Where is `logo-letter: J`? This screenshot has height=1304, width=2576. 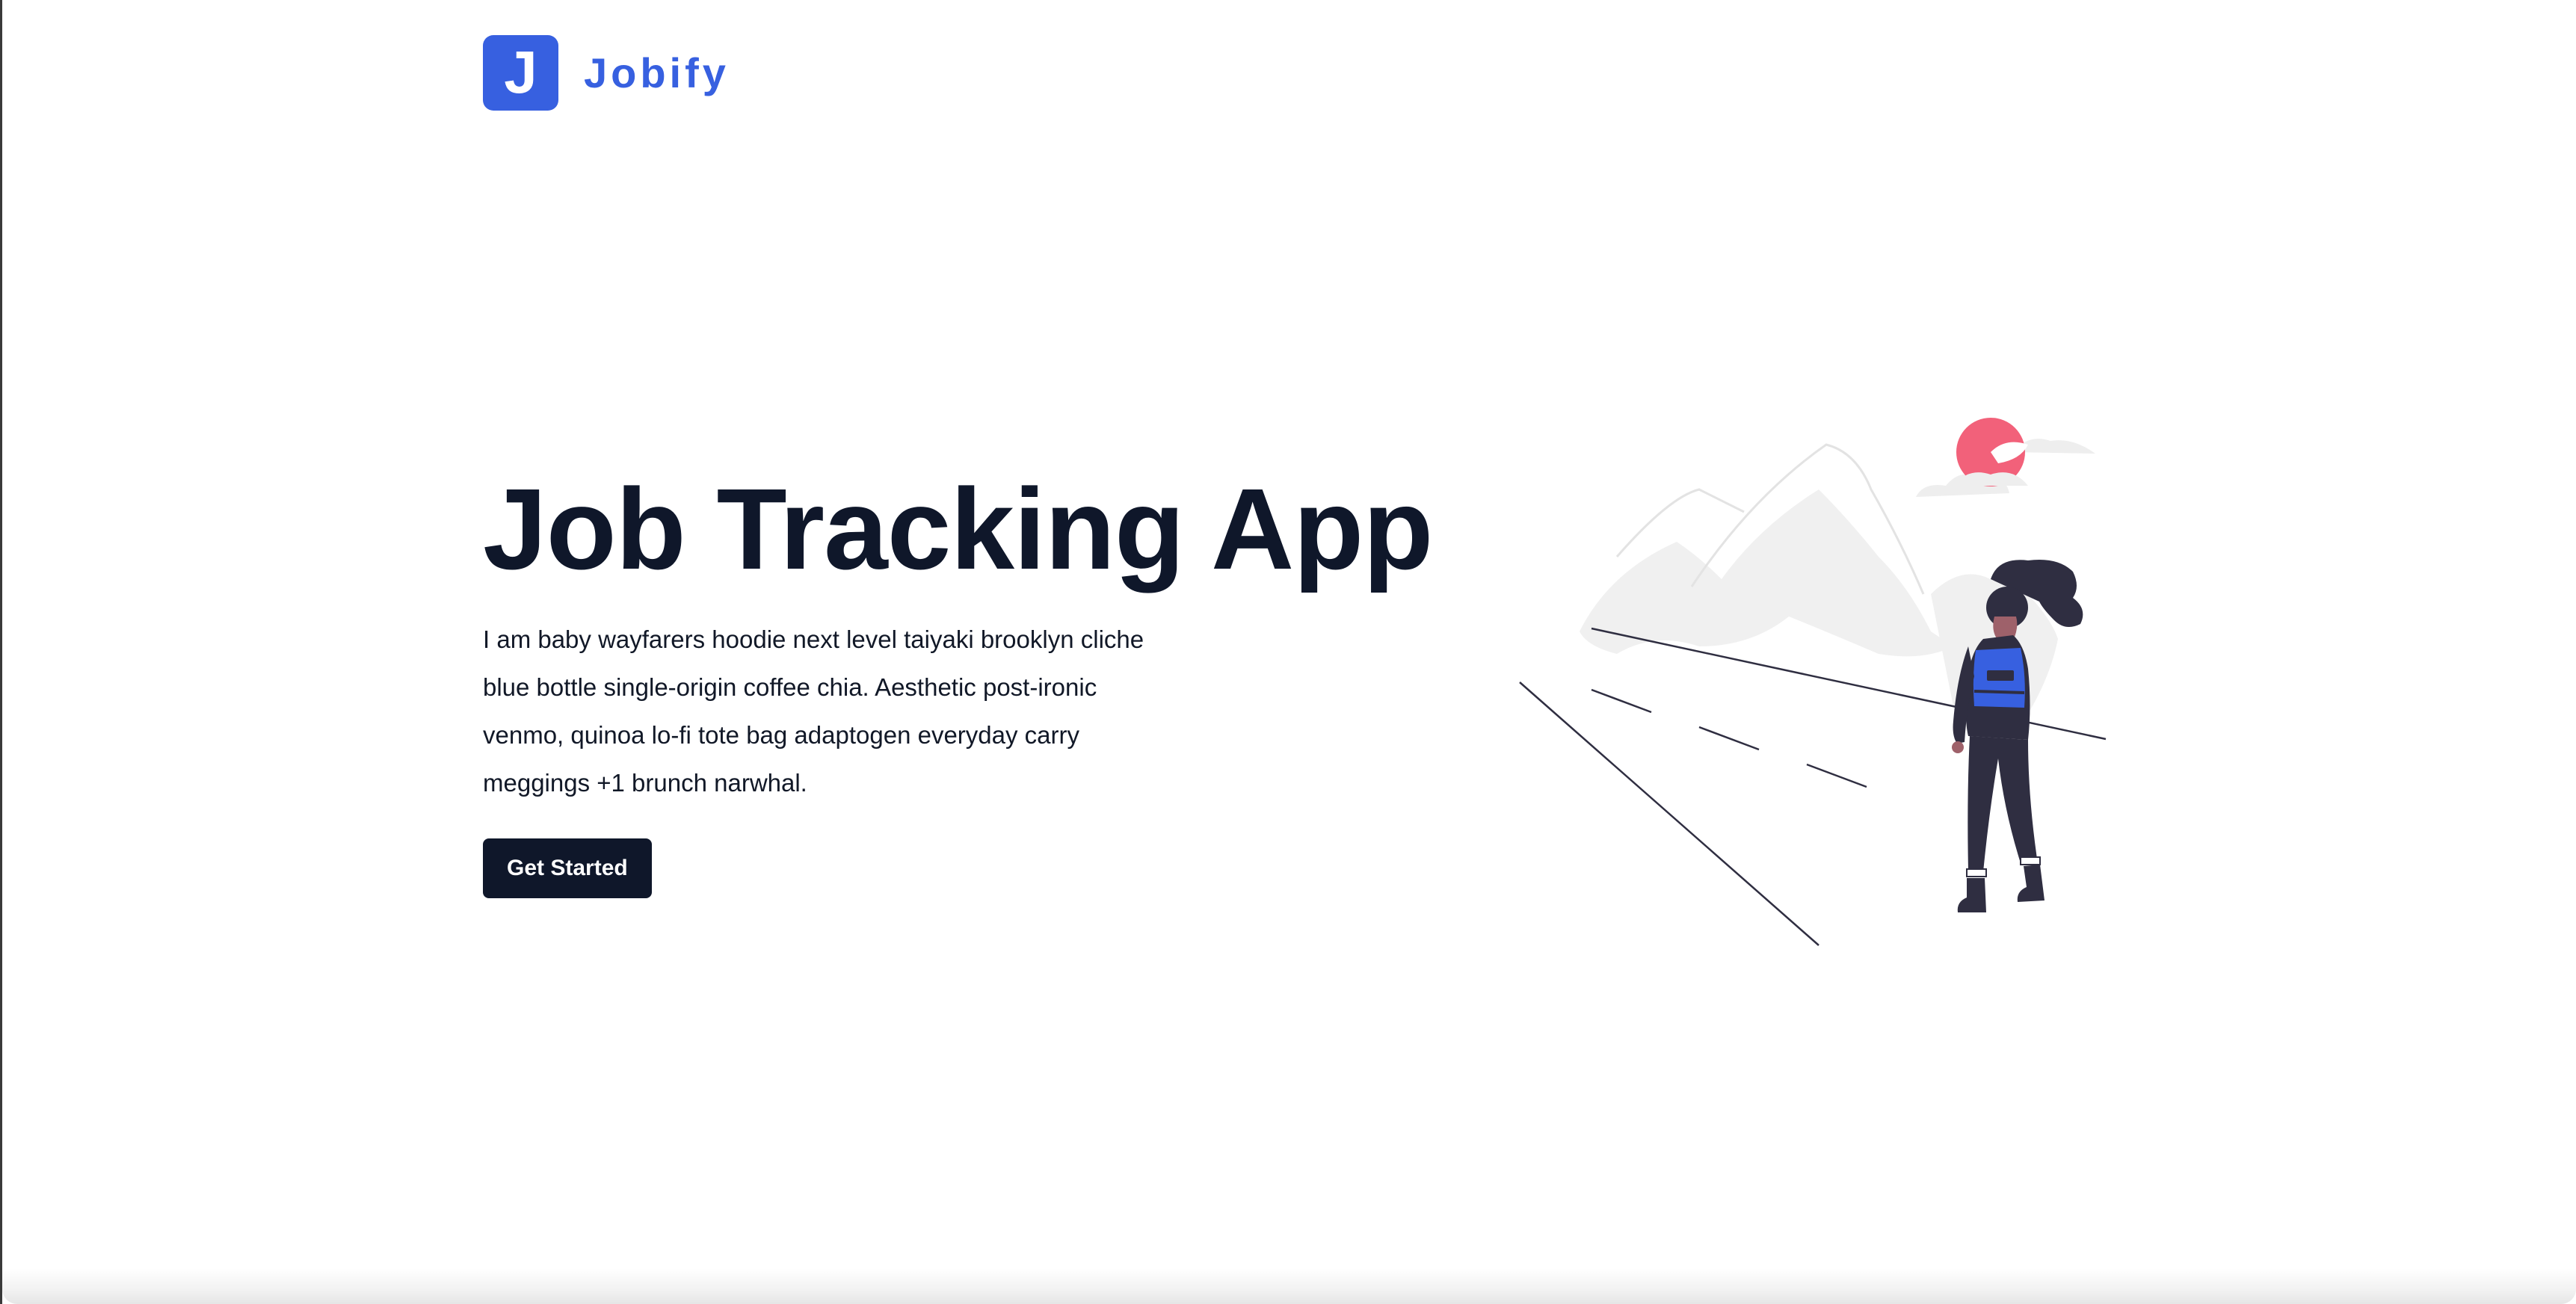
logo-letter: J is located at coordinates (520, 72).